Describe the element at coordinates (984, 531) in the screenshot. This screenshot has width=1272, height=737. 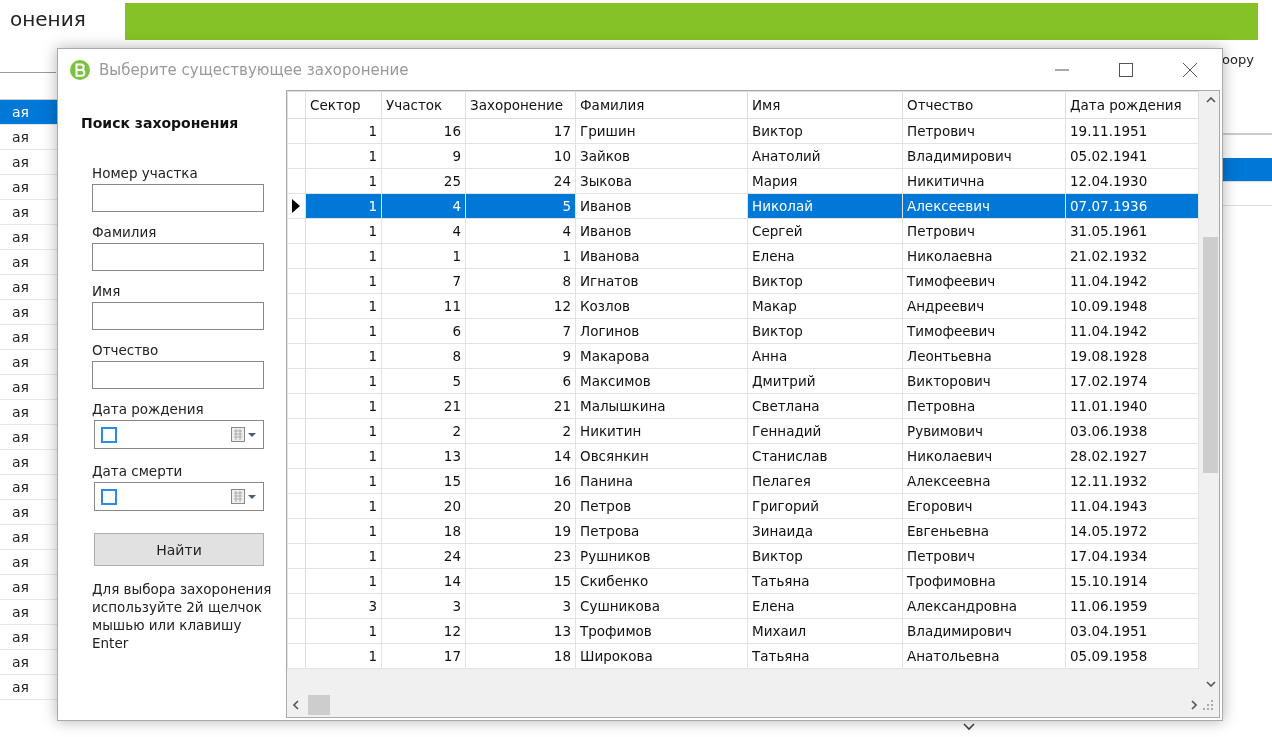
I see `table-cell: Евгеньевна` at that location.